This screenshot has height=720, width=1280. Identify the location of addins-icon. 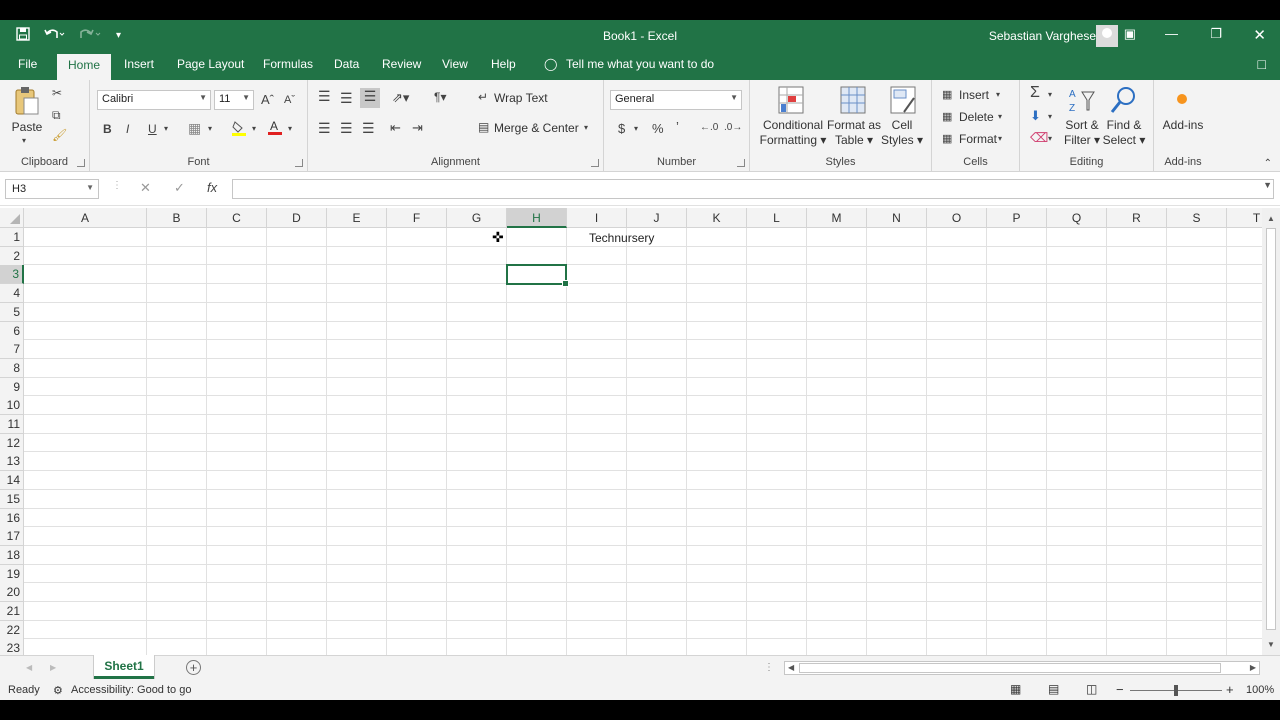
(1182, 99).